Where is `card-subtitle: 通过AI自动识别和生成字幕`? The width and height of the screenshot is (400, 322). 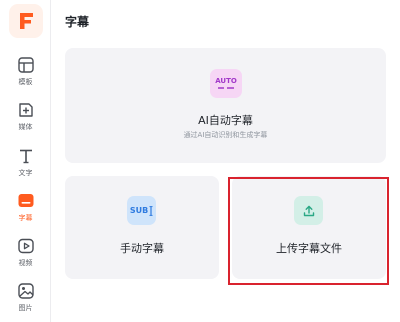 card-subtitle: 通过AI自动识别和生成字幕 is located at coordinates (225, 135).